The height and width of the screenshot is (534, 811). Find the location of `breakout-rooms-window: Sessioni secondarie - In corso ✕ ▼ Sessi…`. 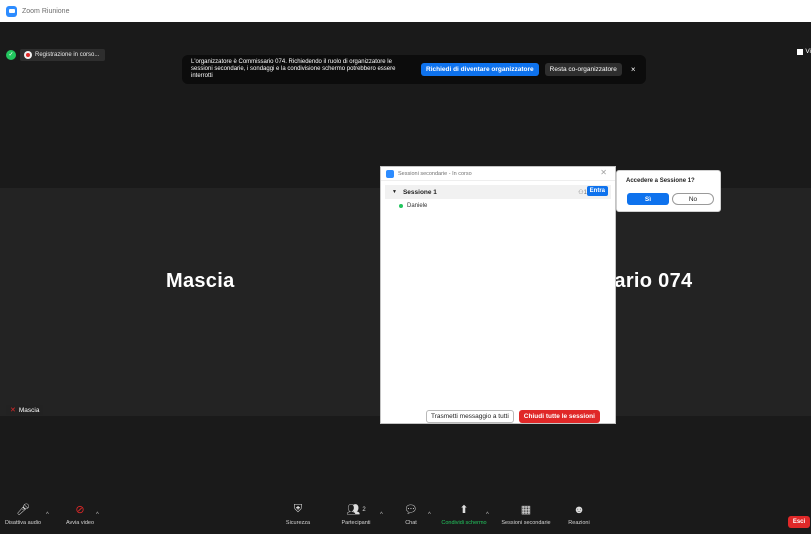

breakout-rooms-window: Sessioni secondarie - In corso ✕ ▼ Sessi… is located at coordinates (498, 295).